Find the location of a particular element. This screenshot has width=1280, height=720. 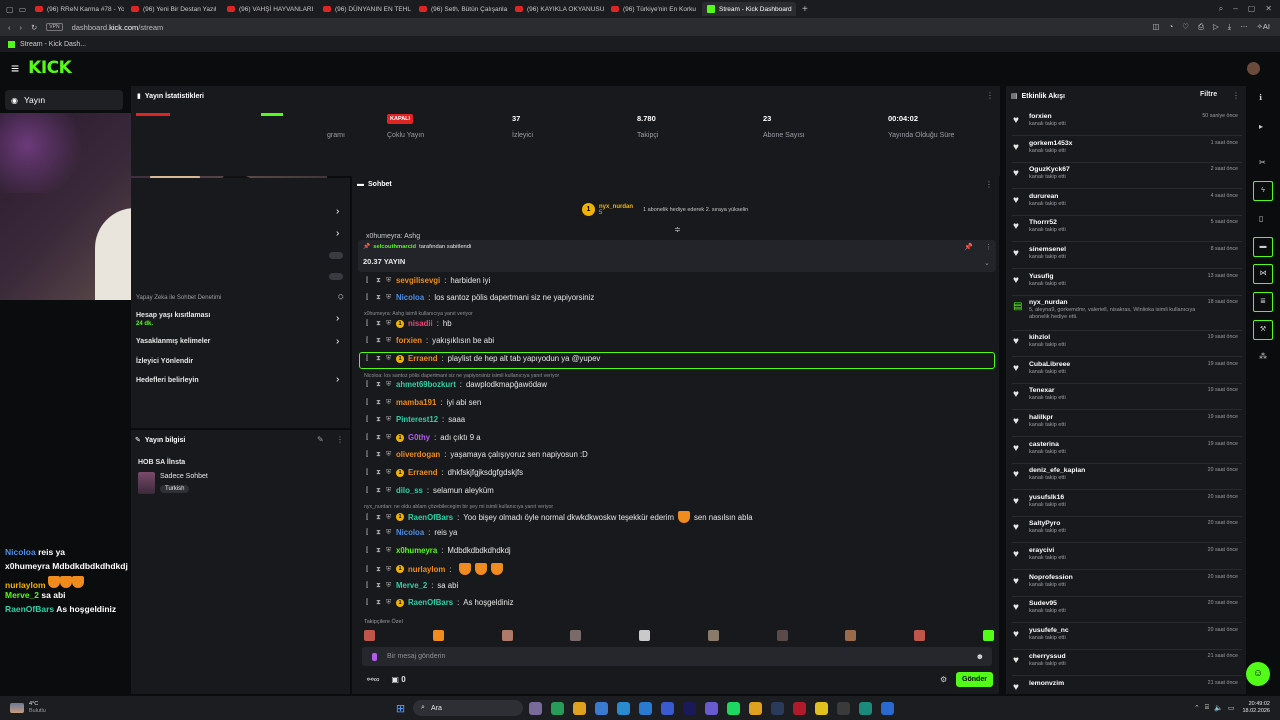

chat-message: ⫿ ⧗ ⛨ 1 RaenOfBars: As hoşgeldiniz is located at coordinates (440, 602).